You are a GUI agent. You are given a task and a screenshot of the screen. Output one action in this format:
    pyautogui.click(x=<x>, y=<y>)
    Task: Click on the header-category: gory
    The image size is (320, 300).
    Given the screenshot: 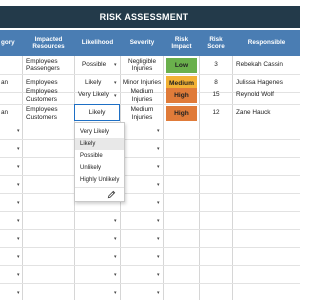 What is the action you would take?
    pyautogui.click(x=11, y=43)
    